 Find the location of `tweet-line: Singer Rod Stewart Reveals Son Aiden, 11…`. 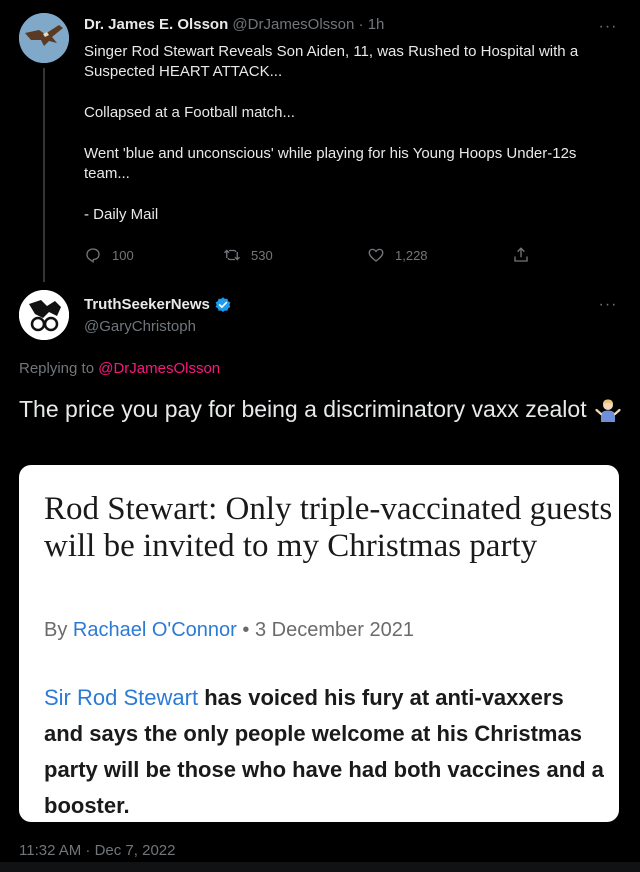

tweet-line: Singer Rod Stewart Reveals Son Aiden, 11… is located at coordinates (331, 61).